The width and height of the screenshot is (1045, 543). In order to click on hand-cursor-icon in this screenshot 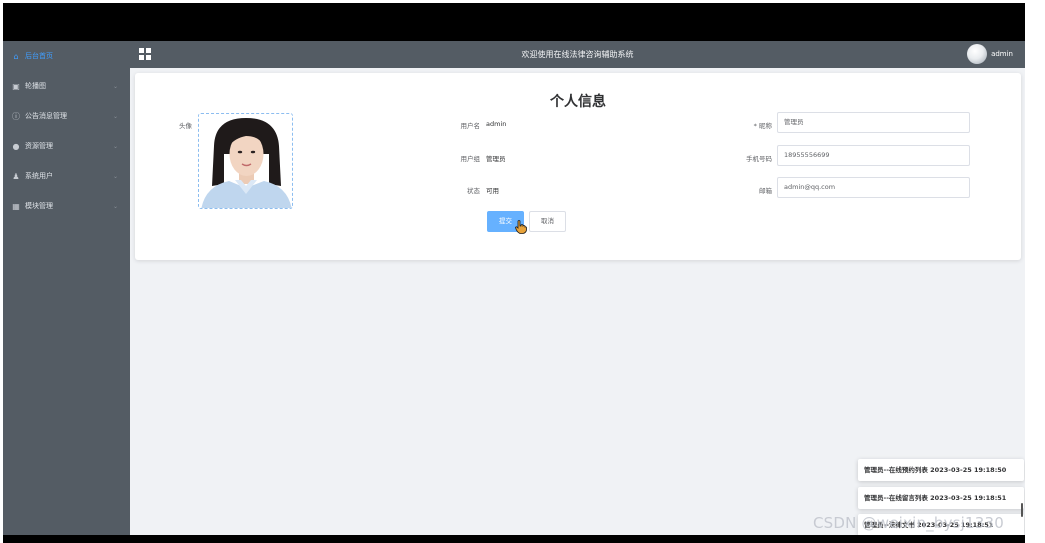, I will do `click(521, 227)`.